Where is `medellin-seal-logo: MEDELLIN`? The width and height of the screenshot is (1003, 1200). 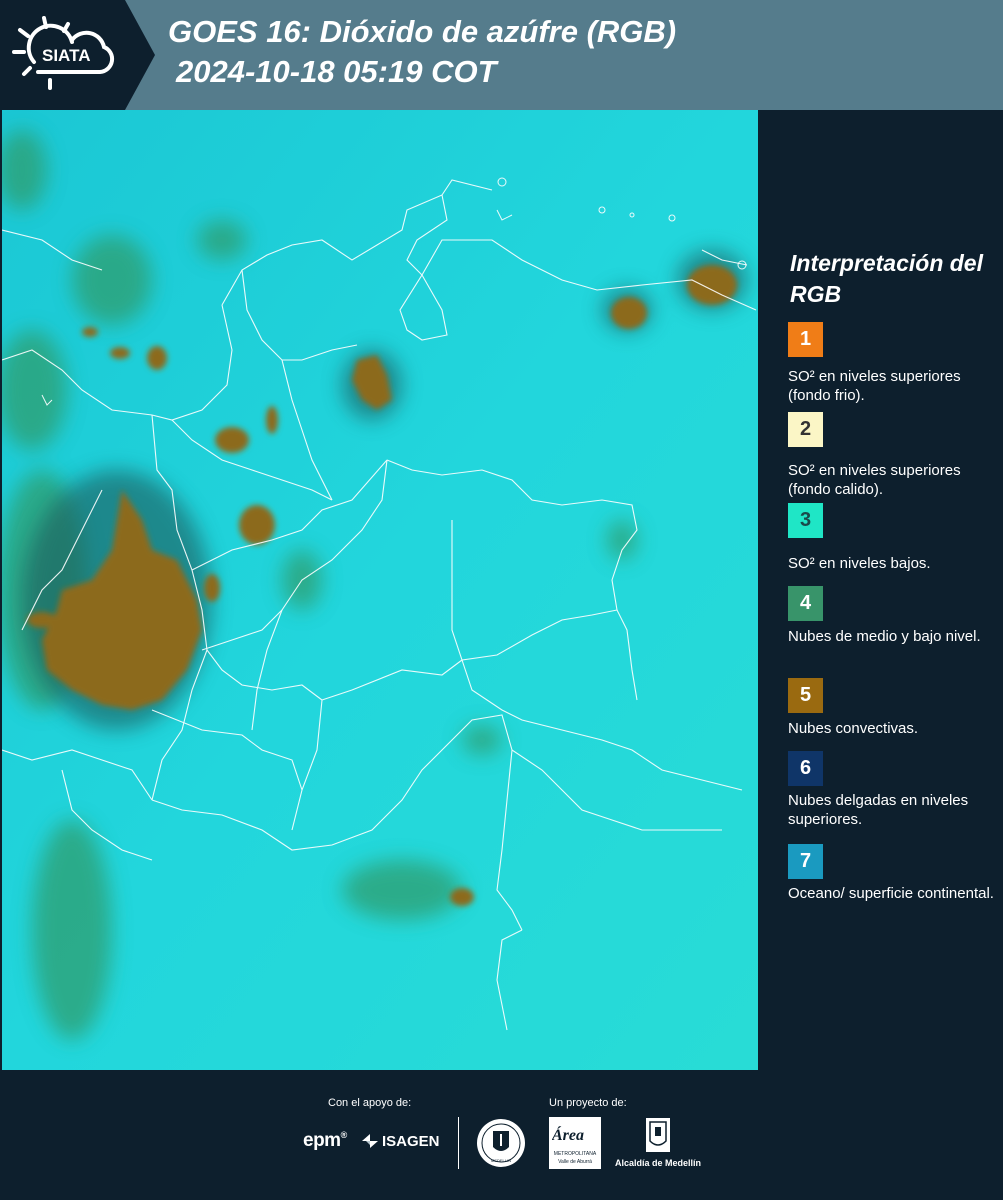 medellin-seal-logo: MEDELLIN is located at coordinates (501, 1145).